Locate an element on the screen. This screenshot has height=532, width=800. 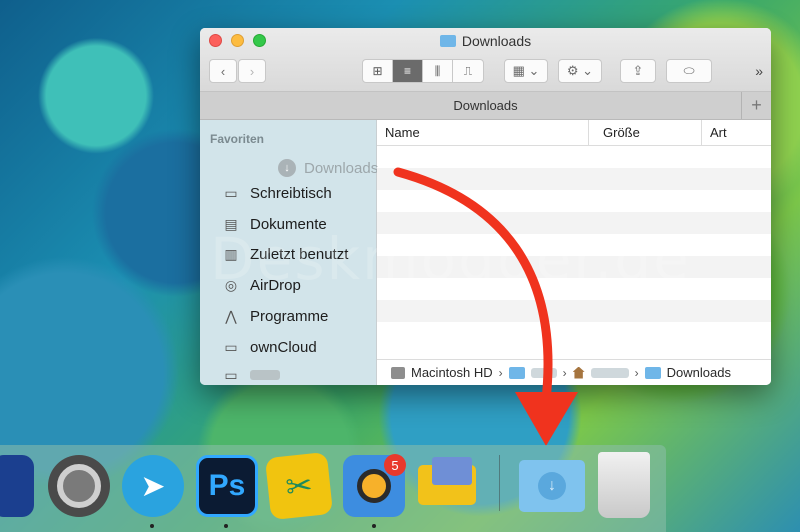
gear-icon is located at coordinates (79, 486).